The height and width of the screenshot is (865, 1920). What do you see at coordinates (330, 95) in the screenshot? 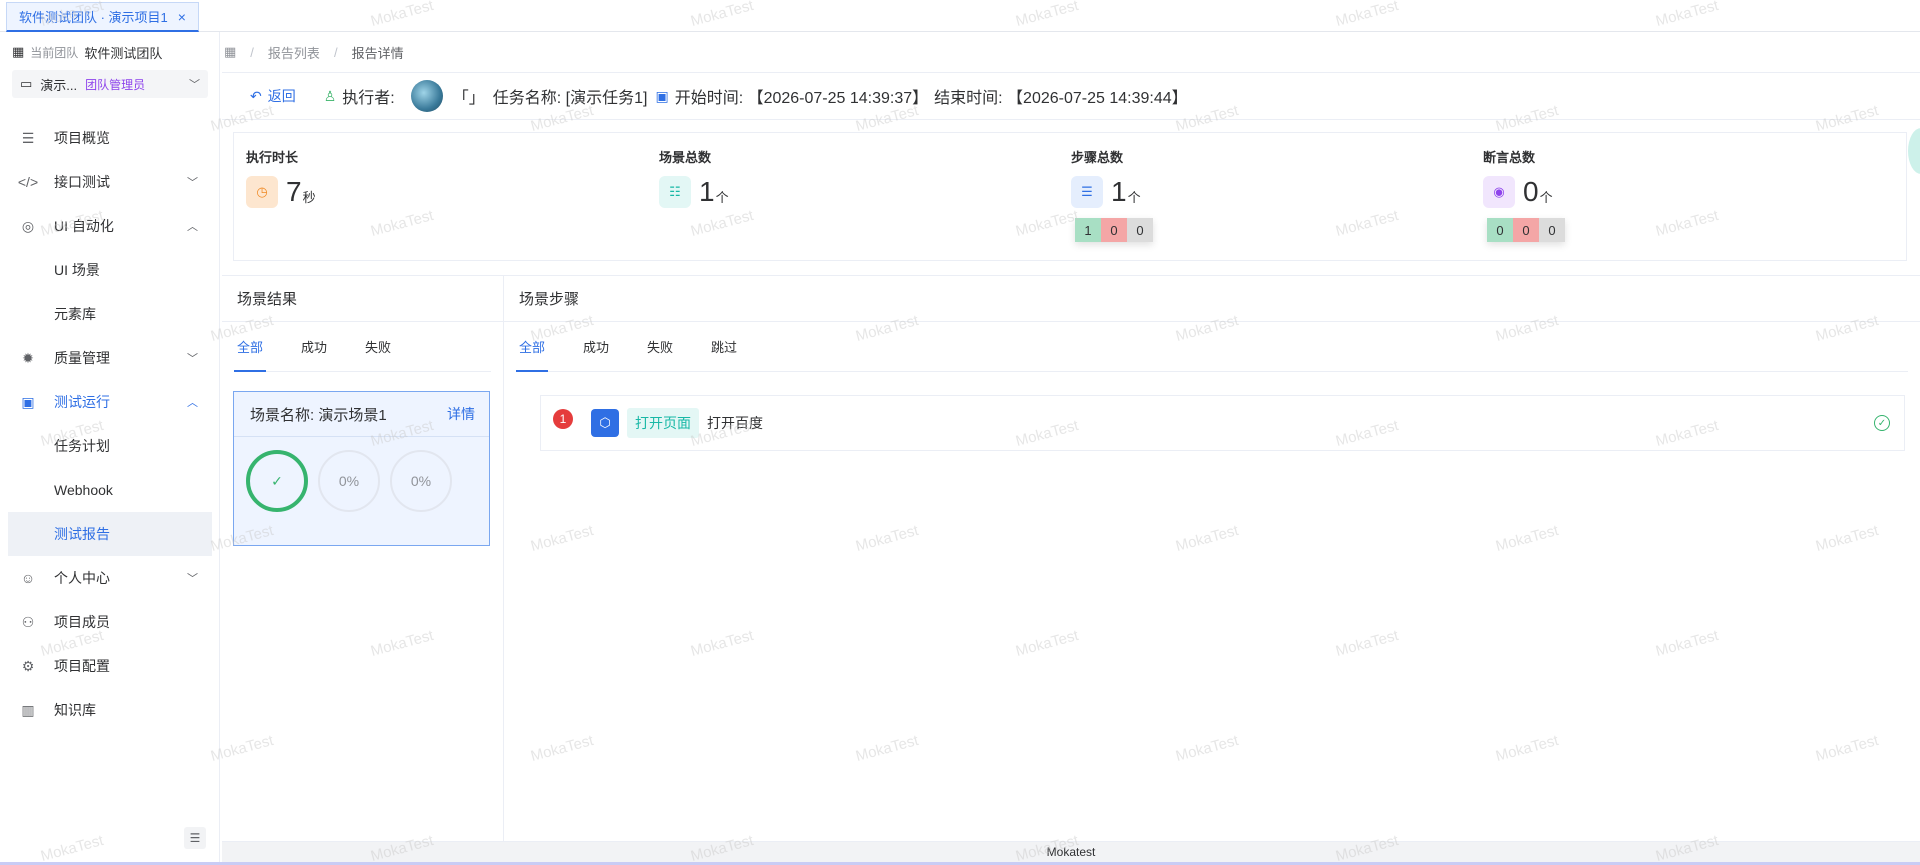
I see `user-icon: ♙` at bounding box center [330, 95].